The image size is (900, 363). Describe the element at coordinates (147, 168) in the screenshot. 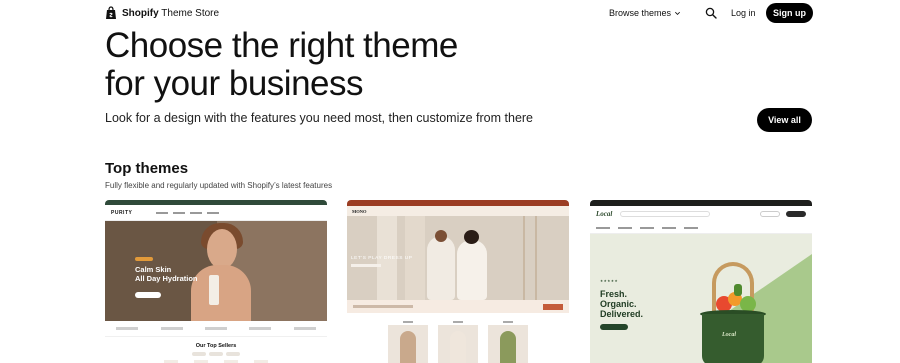

I see `top-themes-heading: Top themes` at that location.